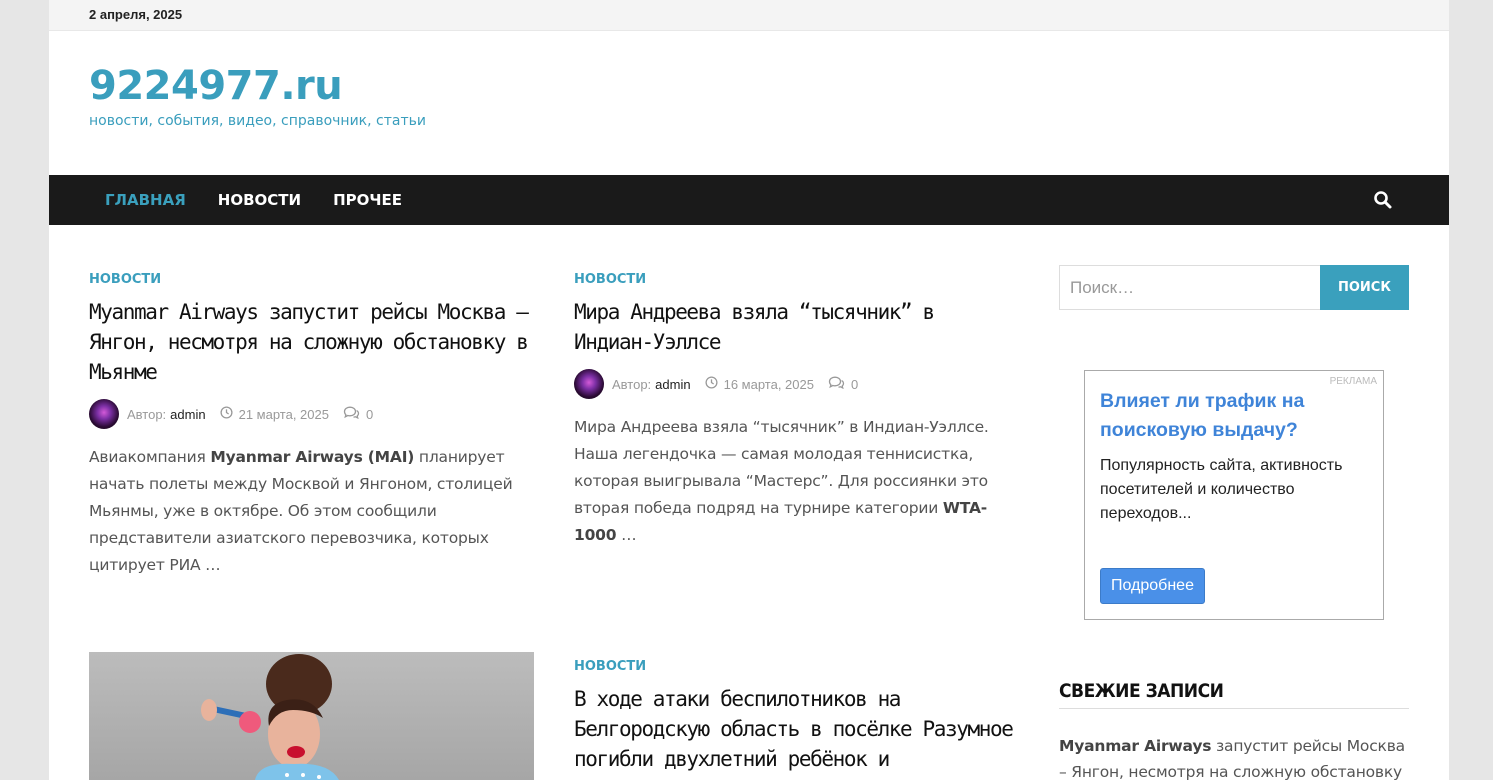  I want to click on nav-item-home: ГЛАВНАЯ, so click(145, 200).